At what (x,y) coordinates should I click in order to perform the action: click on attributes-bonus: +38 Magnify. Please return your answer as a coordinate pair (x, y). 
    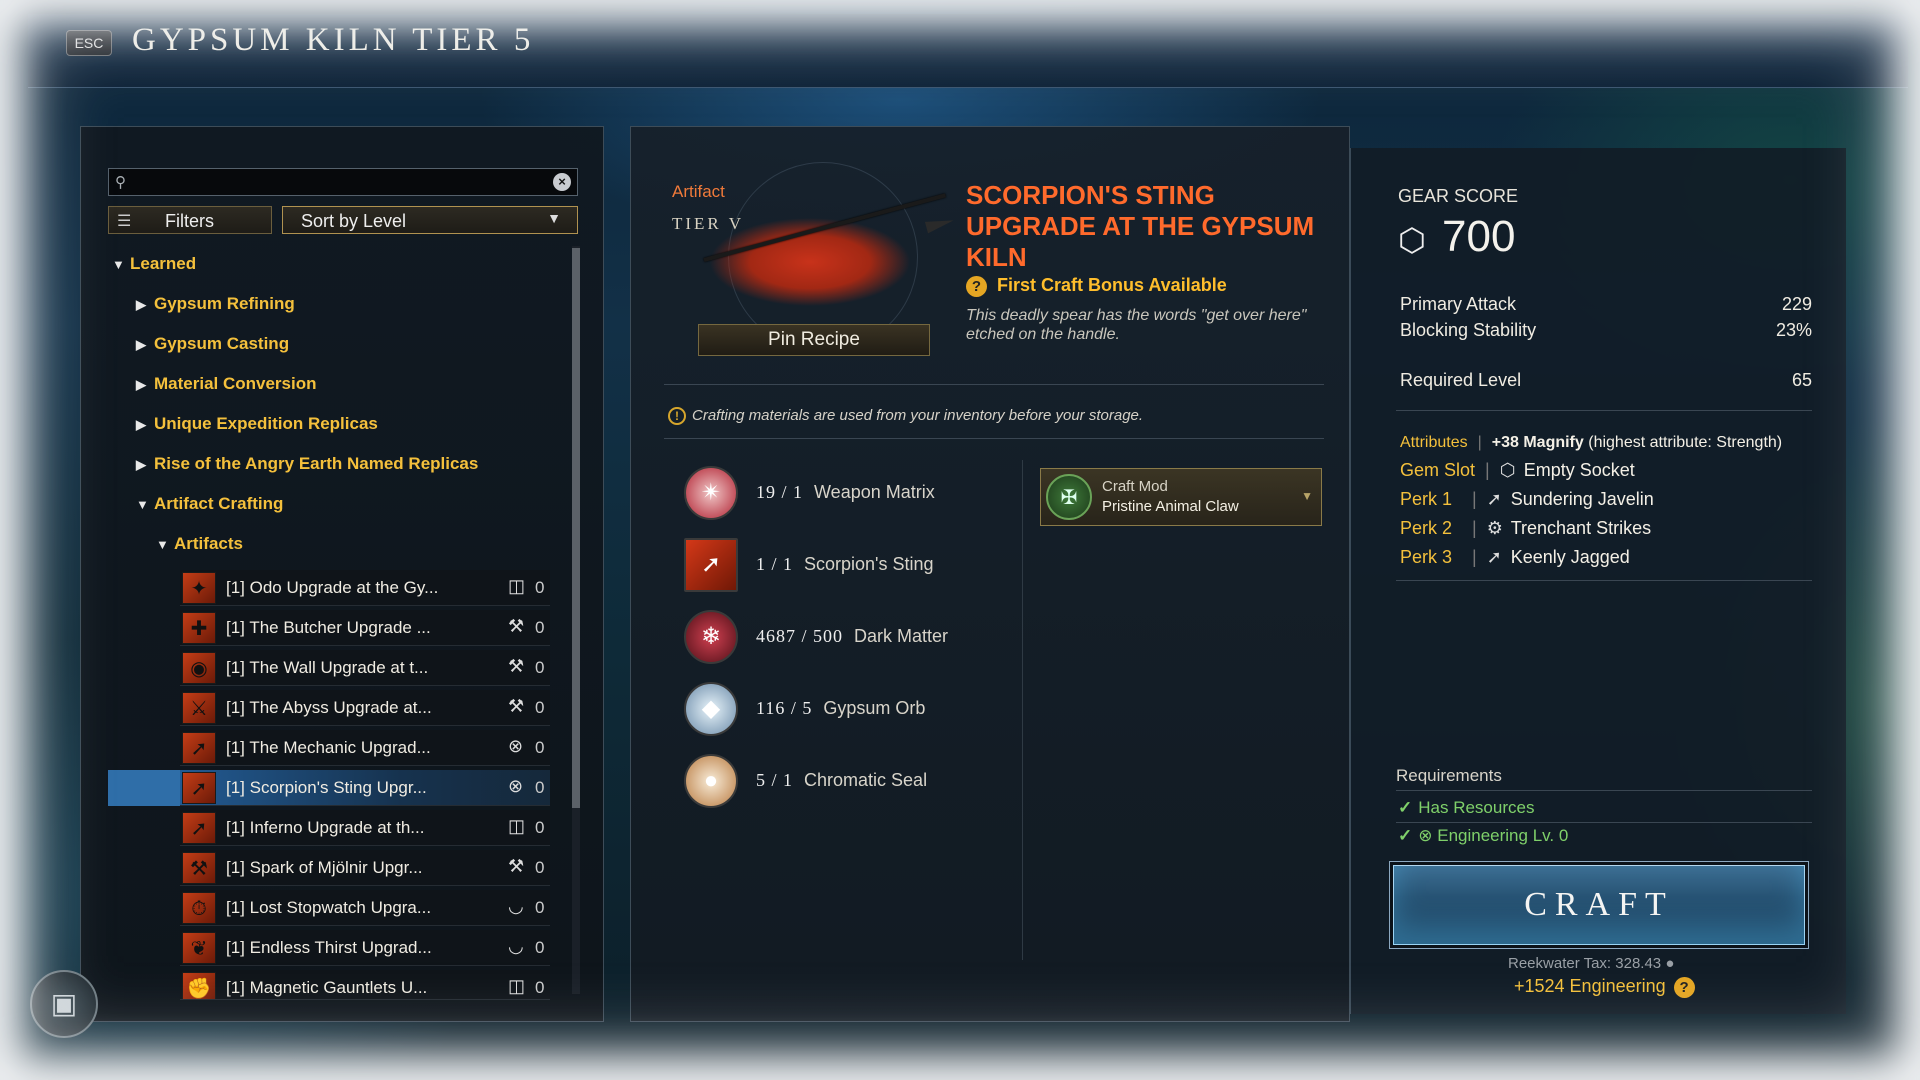
    Looking at the image, I should click on (1537, 442).